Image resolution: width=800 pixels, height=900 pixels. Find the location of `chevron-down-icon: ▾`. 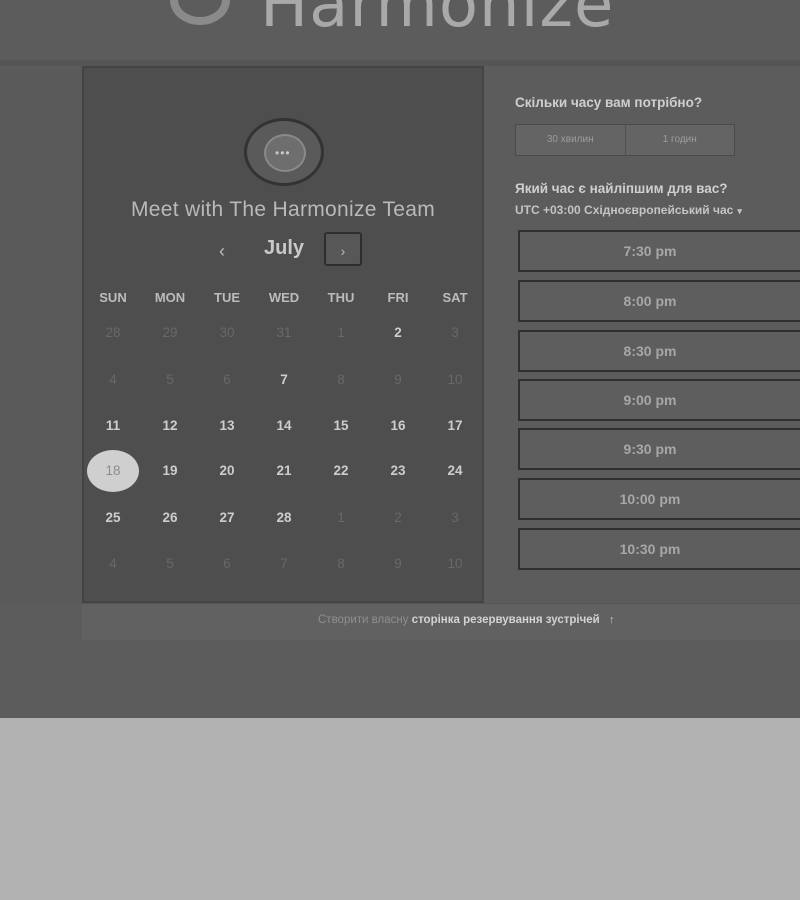

chevron-down-icon: ▾ is located at coordinates (739, 211).